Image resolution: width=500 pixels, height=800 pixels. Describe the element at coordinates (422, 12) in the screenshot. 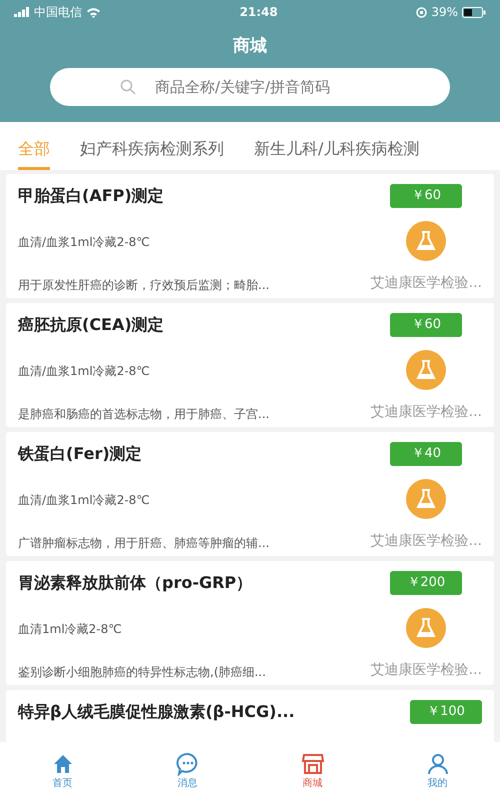

I see `rotation-lock-icon` at that location.